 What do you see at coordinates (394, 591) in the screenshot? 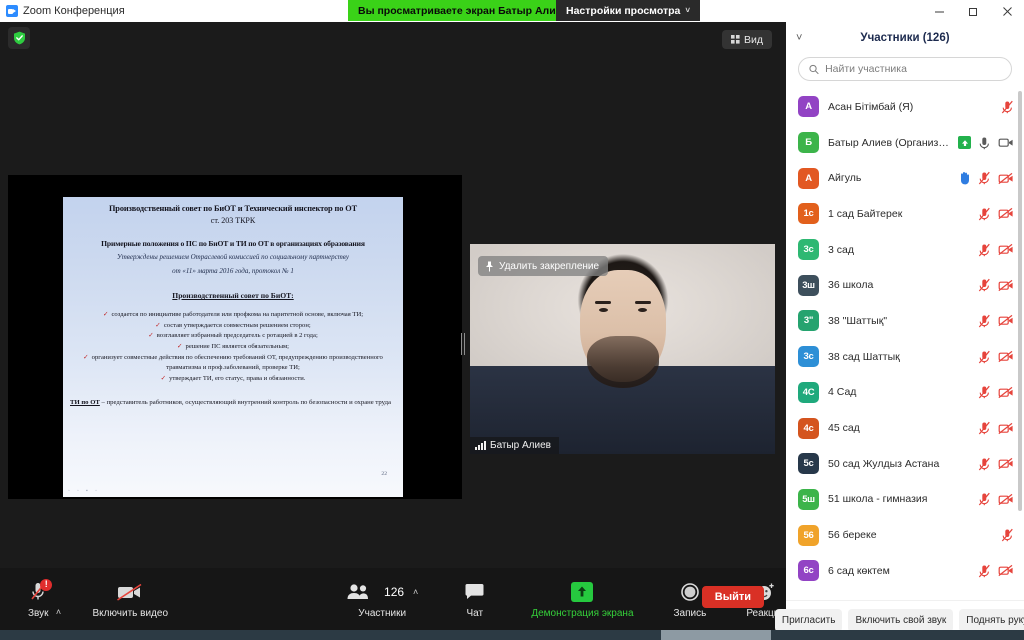
I see `participants-count: 126` at bounding box center [394, 591].